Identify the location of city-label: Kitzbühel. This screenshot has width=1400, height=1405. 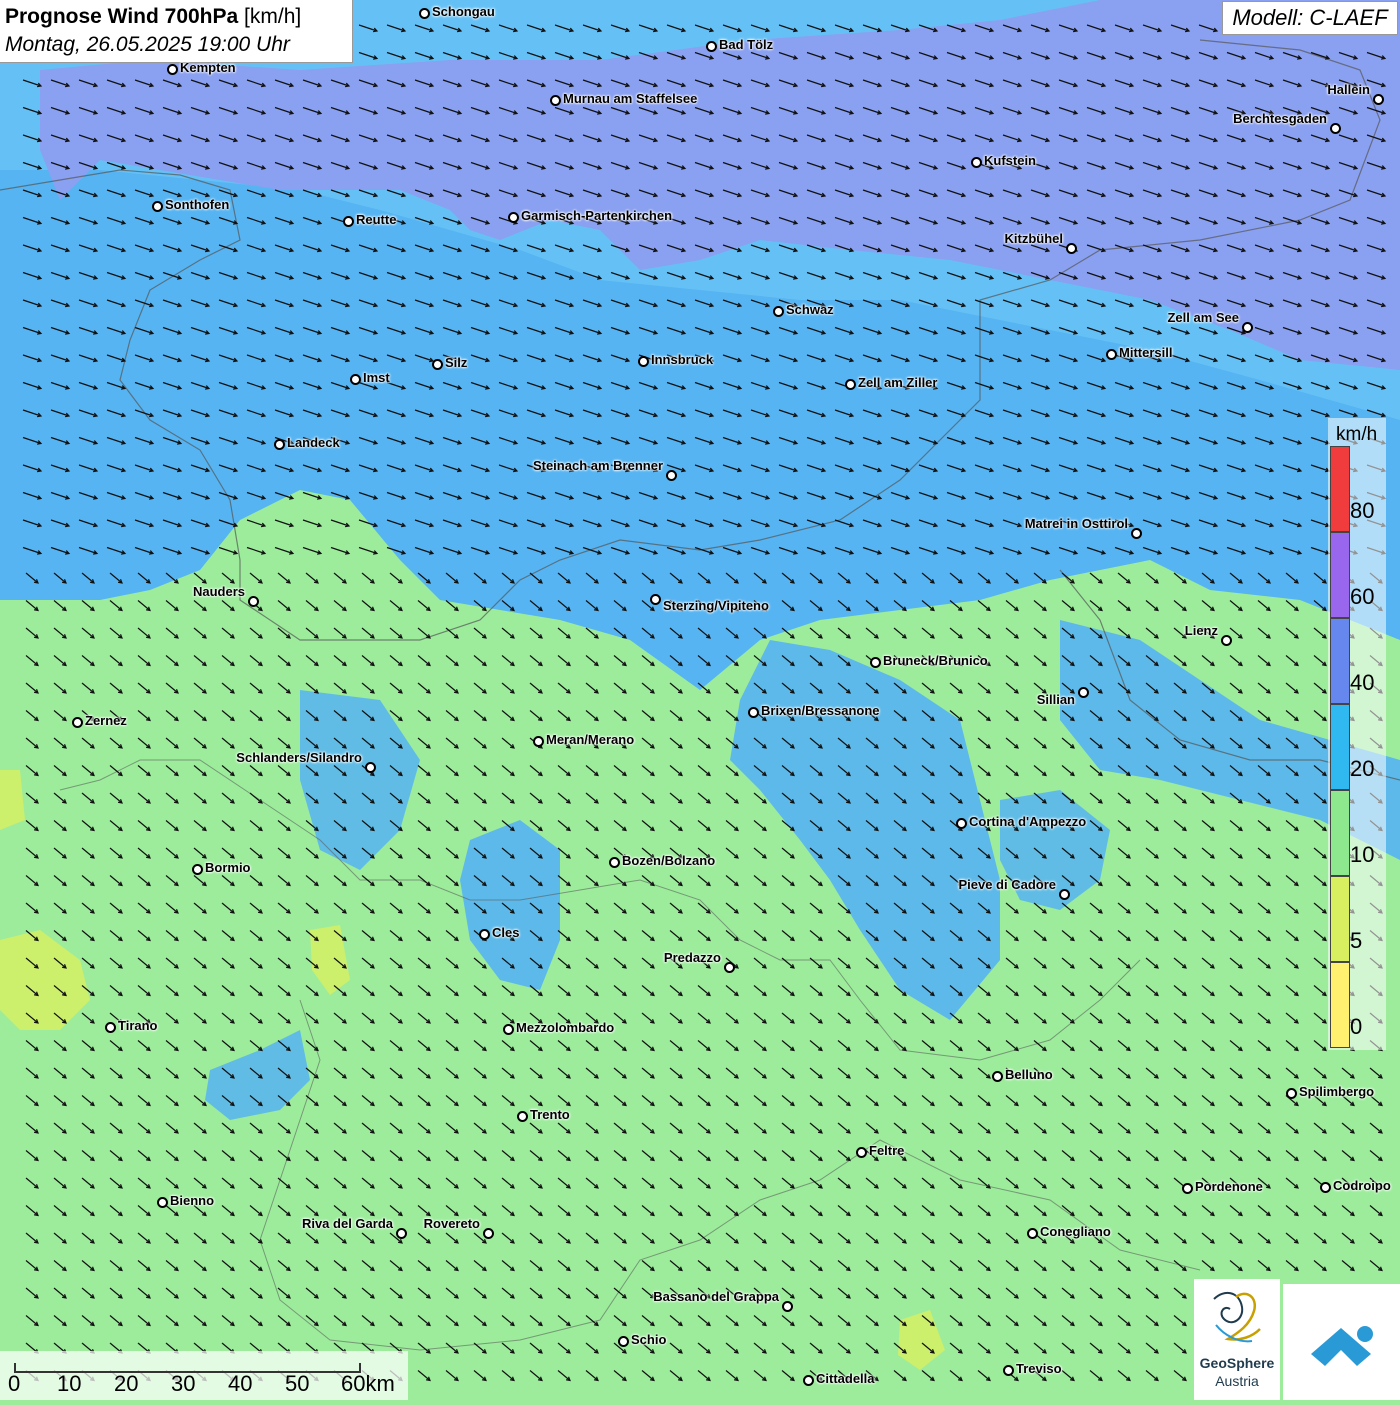
(1034, 238).